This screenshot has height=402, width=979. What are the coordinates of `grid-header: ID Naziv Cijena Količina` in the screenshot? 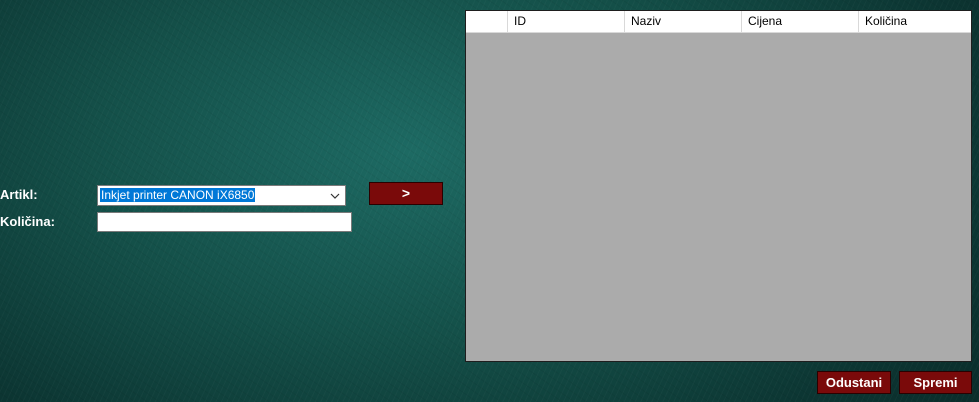 It's located at (718, 22).